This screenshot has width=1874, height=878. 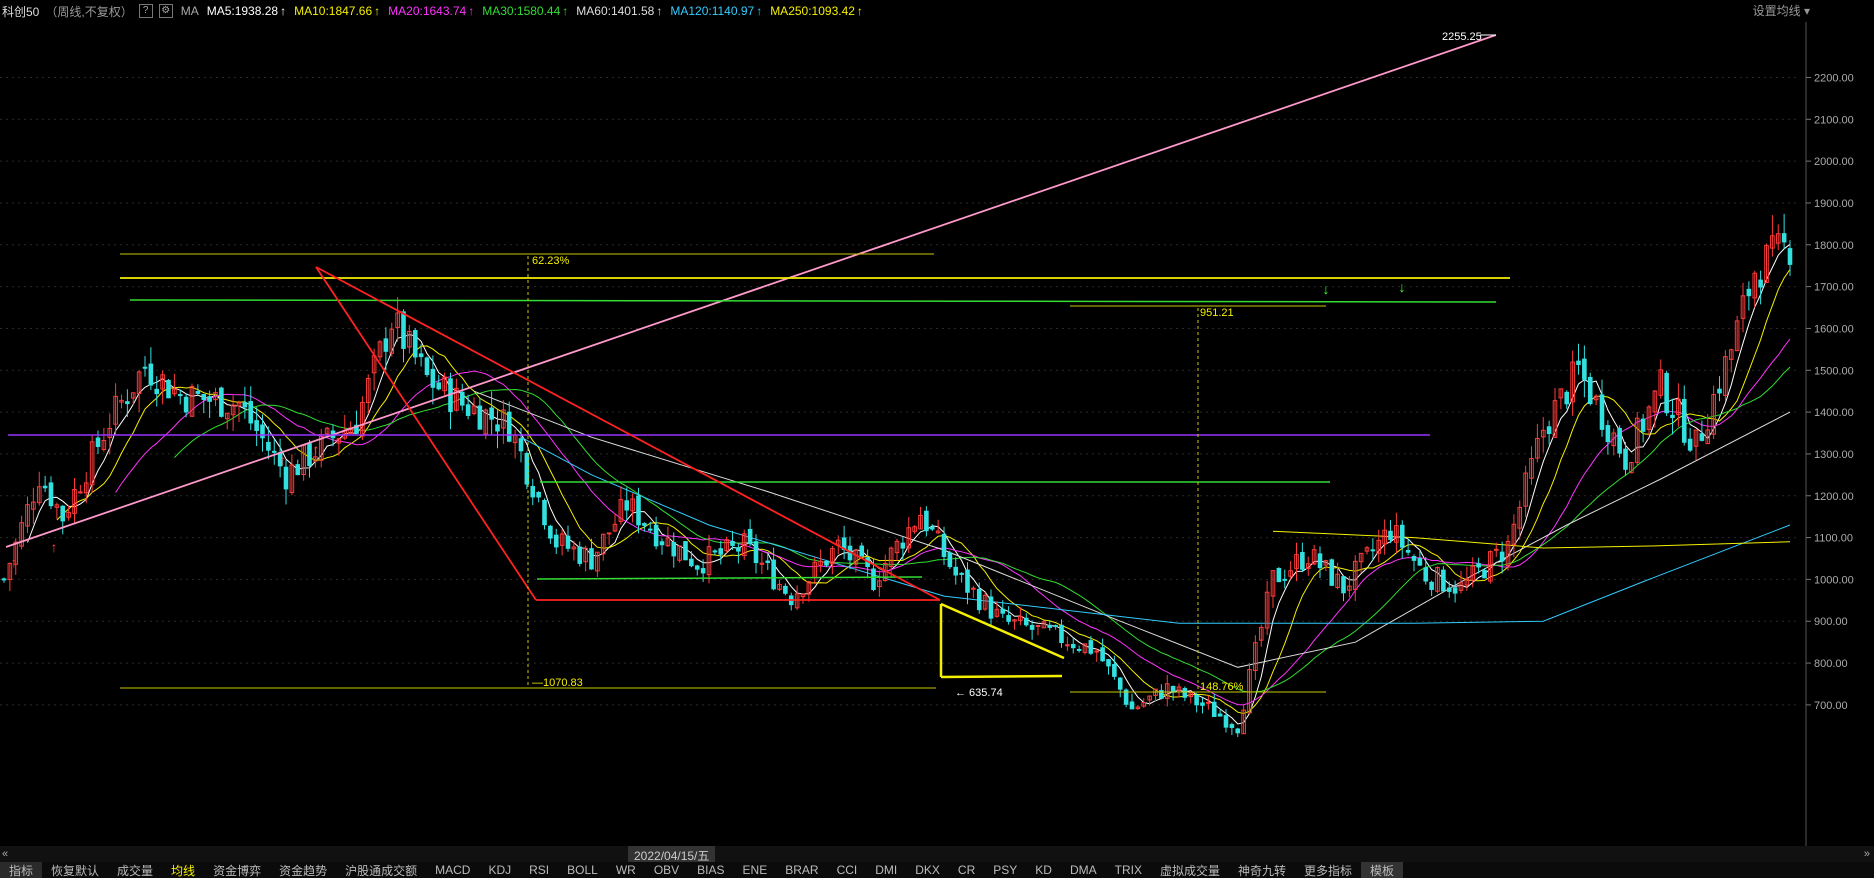 What do you see at coordinates (1831, 706) in the screenshot?
I see `y-tick-label: 700.00` at bounding box center [1831, 706].